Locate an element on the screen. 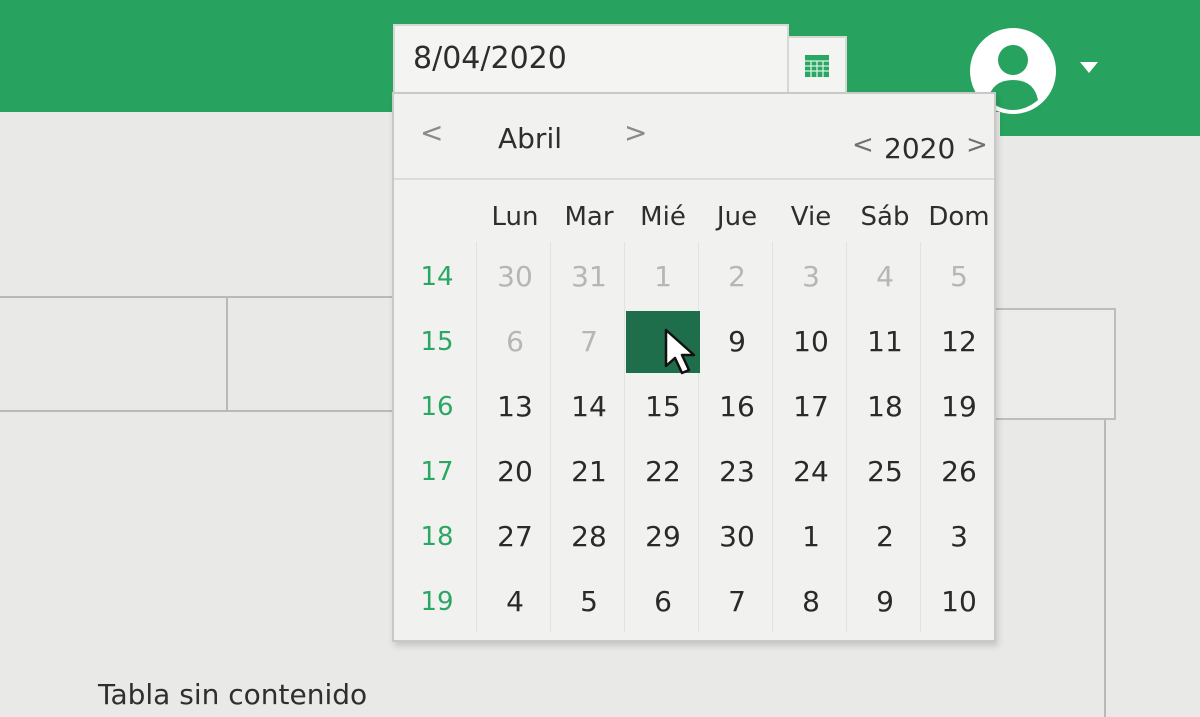 The height and width of the screenshot is (717, 1200). next-year-button: > is located at coordinates (977, 145).